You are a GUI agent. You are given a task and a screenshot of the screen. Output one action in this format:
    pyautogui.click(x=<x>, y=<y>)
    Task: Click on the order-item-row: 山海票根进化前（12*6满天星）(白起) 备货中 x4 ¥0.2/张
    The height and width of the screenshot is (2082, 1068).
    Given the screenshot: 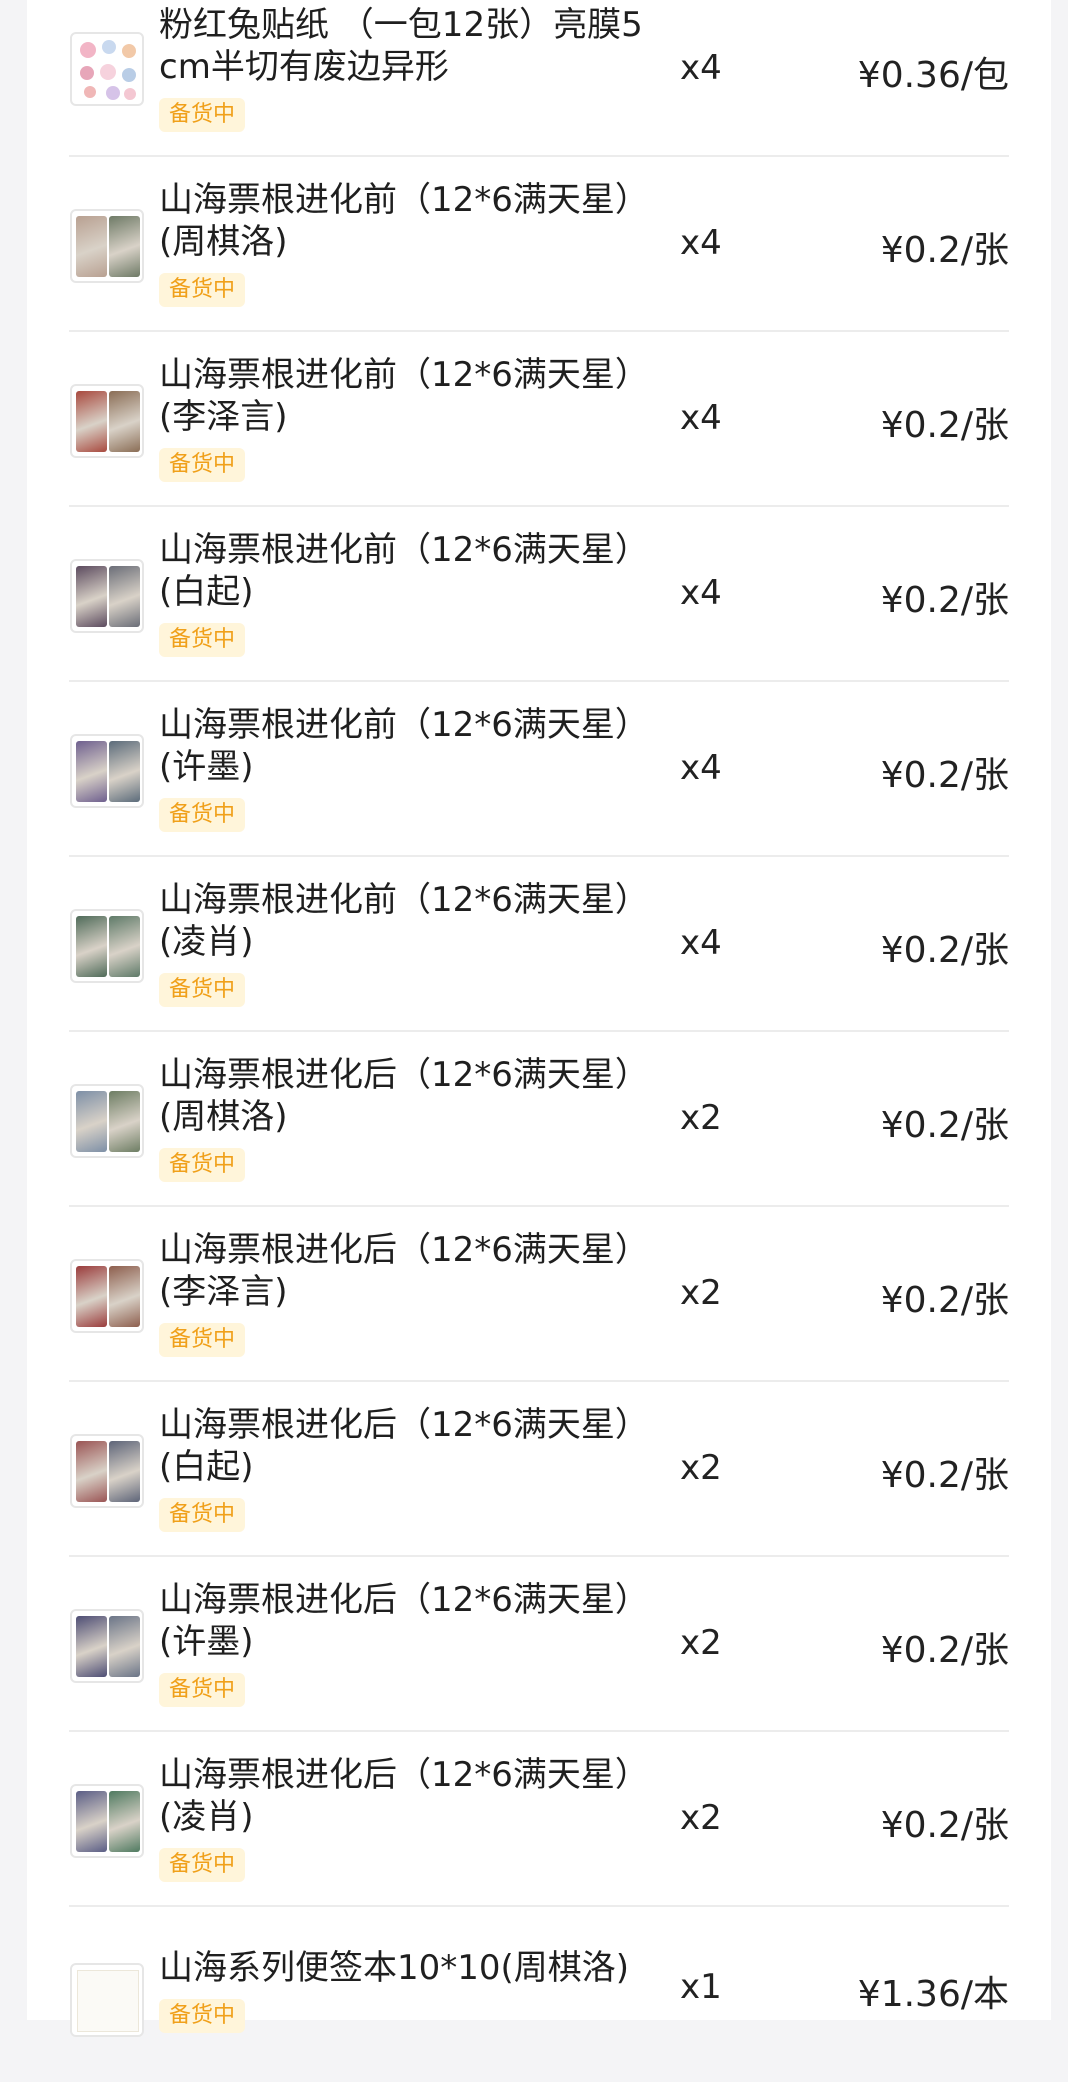 What is the action you would take?
    pyautogui.click(x=539, y=594)
    